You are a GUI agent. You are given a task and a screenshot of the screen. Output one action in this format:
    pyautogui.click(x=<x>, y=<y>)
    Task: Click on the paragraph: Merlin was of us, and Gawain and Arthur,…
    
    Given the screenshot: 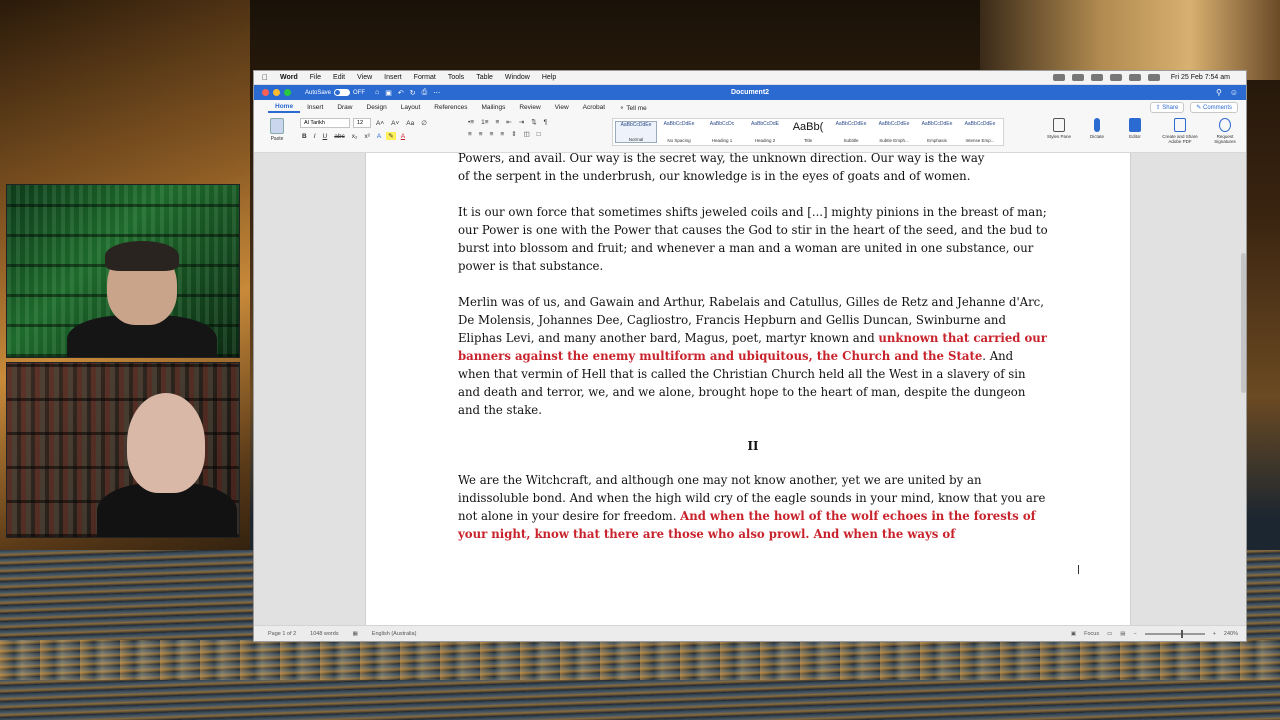 What is the action you would take?
    pyautogui.click(x=753, y=356)
    